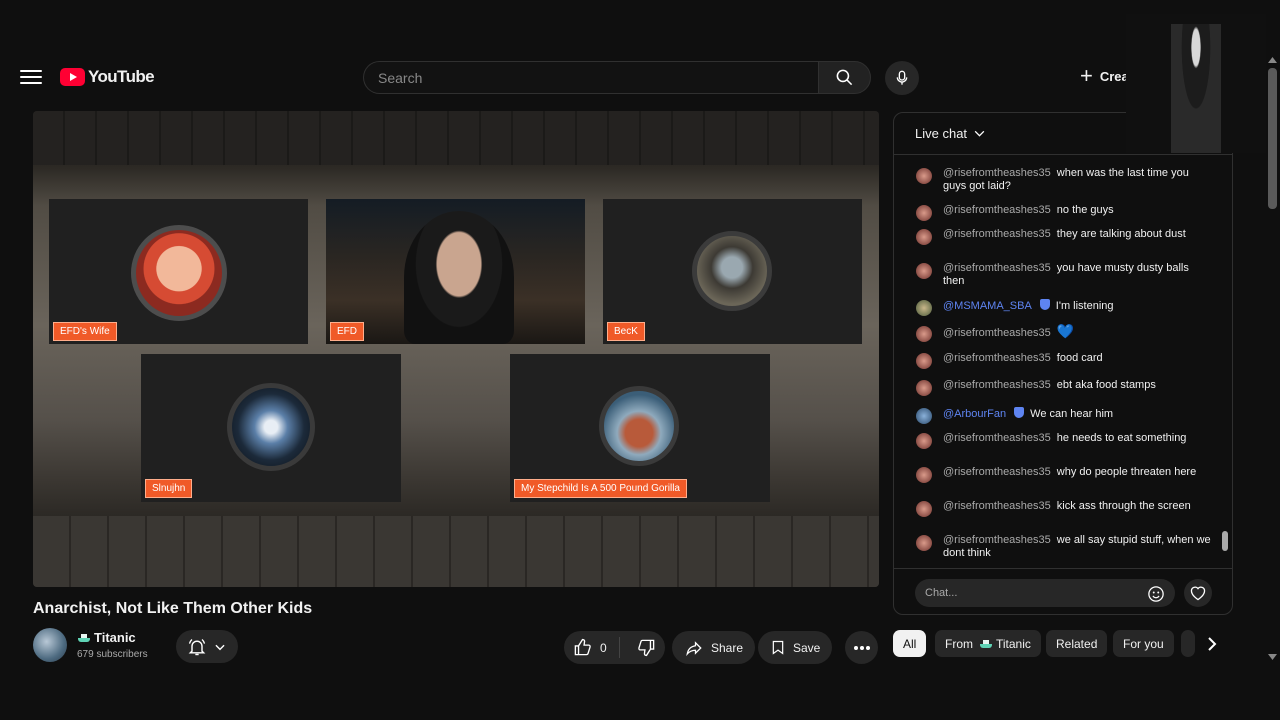  Describe the element at coordinates (1196, 88) in the screenshot. I see `pip-person` at that location.